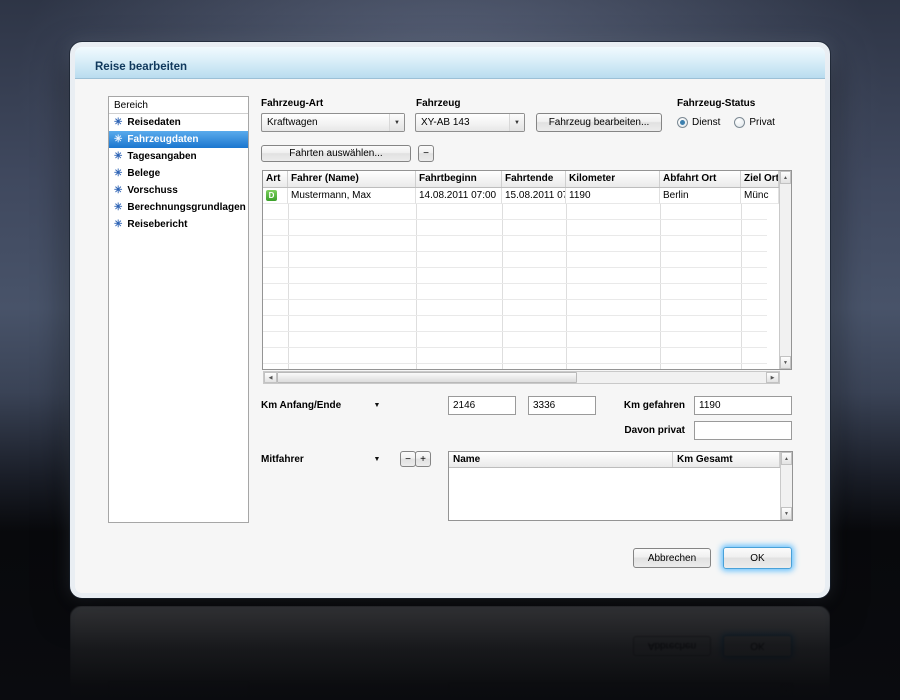 The image size is (900, 700). Describe the element at coordinates (292, 103) in the screenshot. I see `fahrzeug-art-label: Fahrzeug-Art` at that location.